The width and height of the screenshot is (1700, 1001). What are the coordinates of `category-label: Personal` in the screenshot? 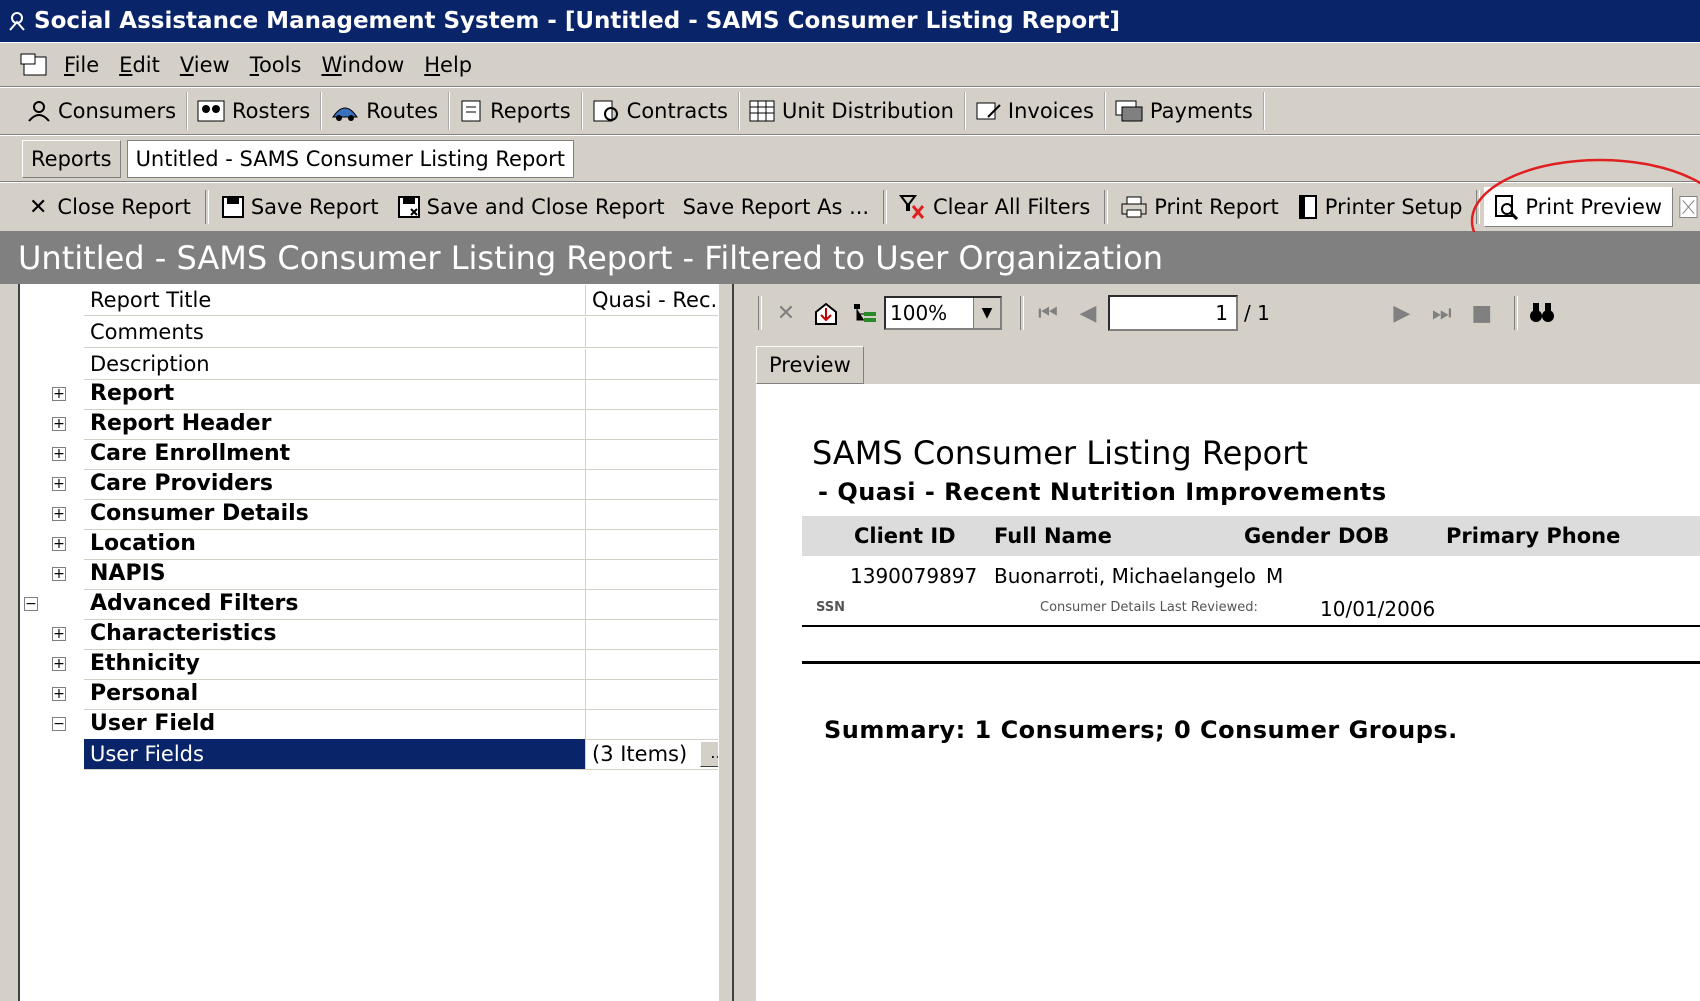 It's located at (335, 694).